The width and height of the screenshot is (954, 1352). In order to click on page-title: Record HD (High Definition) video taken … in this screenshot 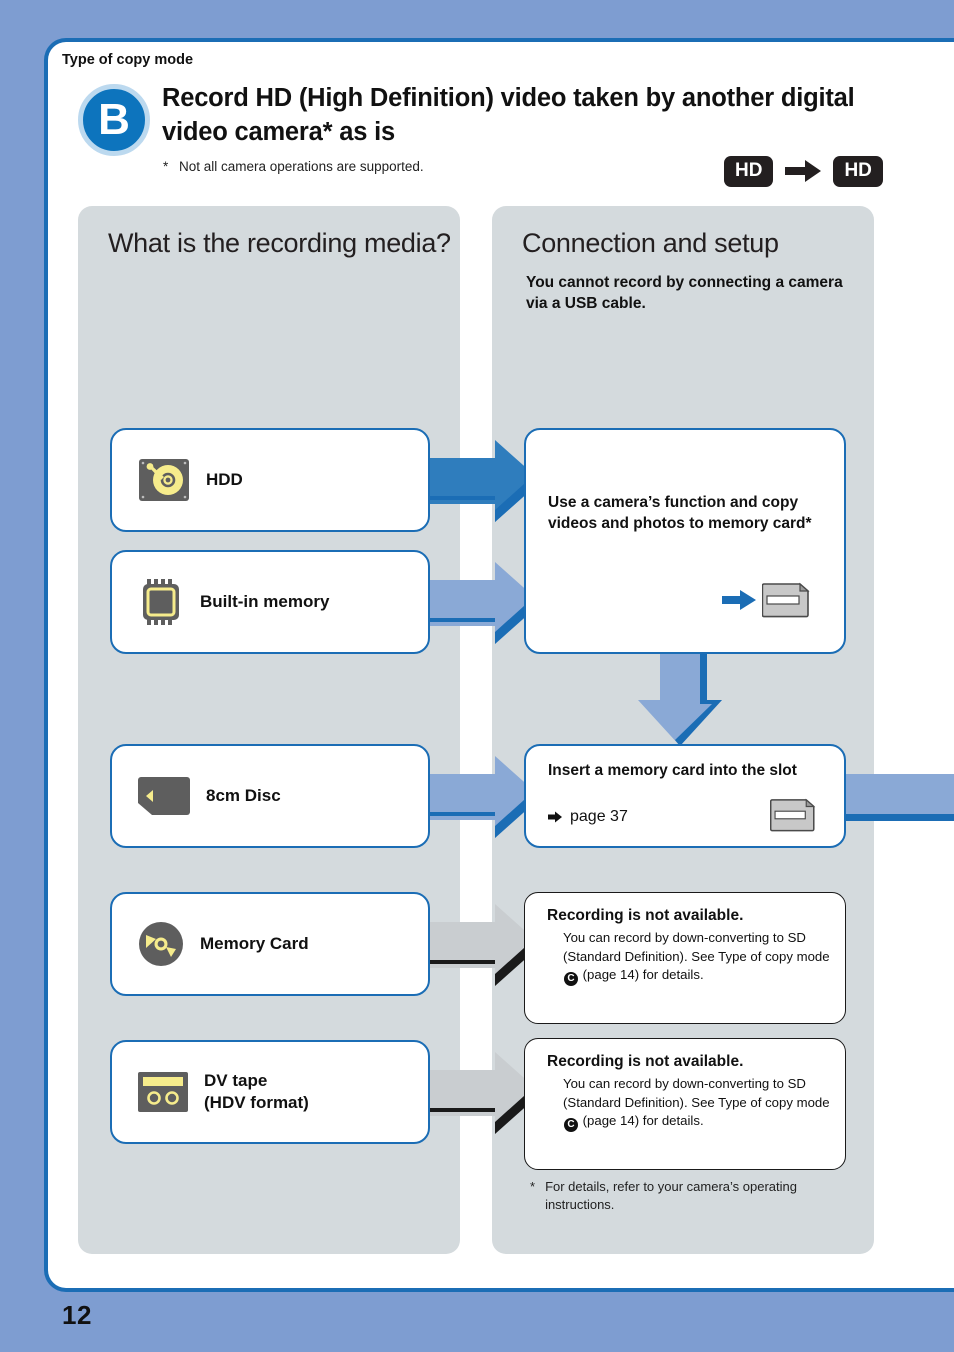, I will do `click(508, 115)`.